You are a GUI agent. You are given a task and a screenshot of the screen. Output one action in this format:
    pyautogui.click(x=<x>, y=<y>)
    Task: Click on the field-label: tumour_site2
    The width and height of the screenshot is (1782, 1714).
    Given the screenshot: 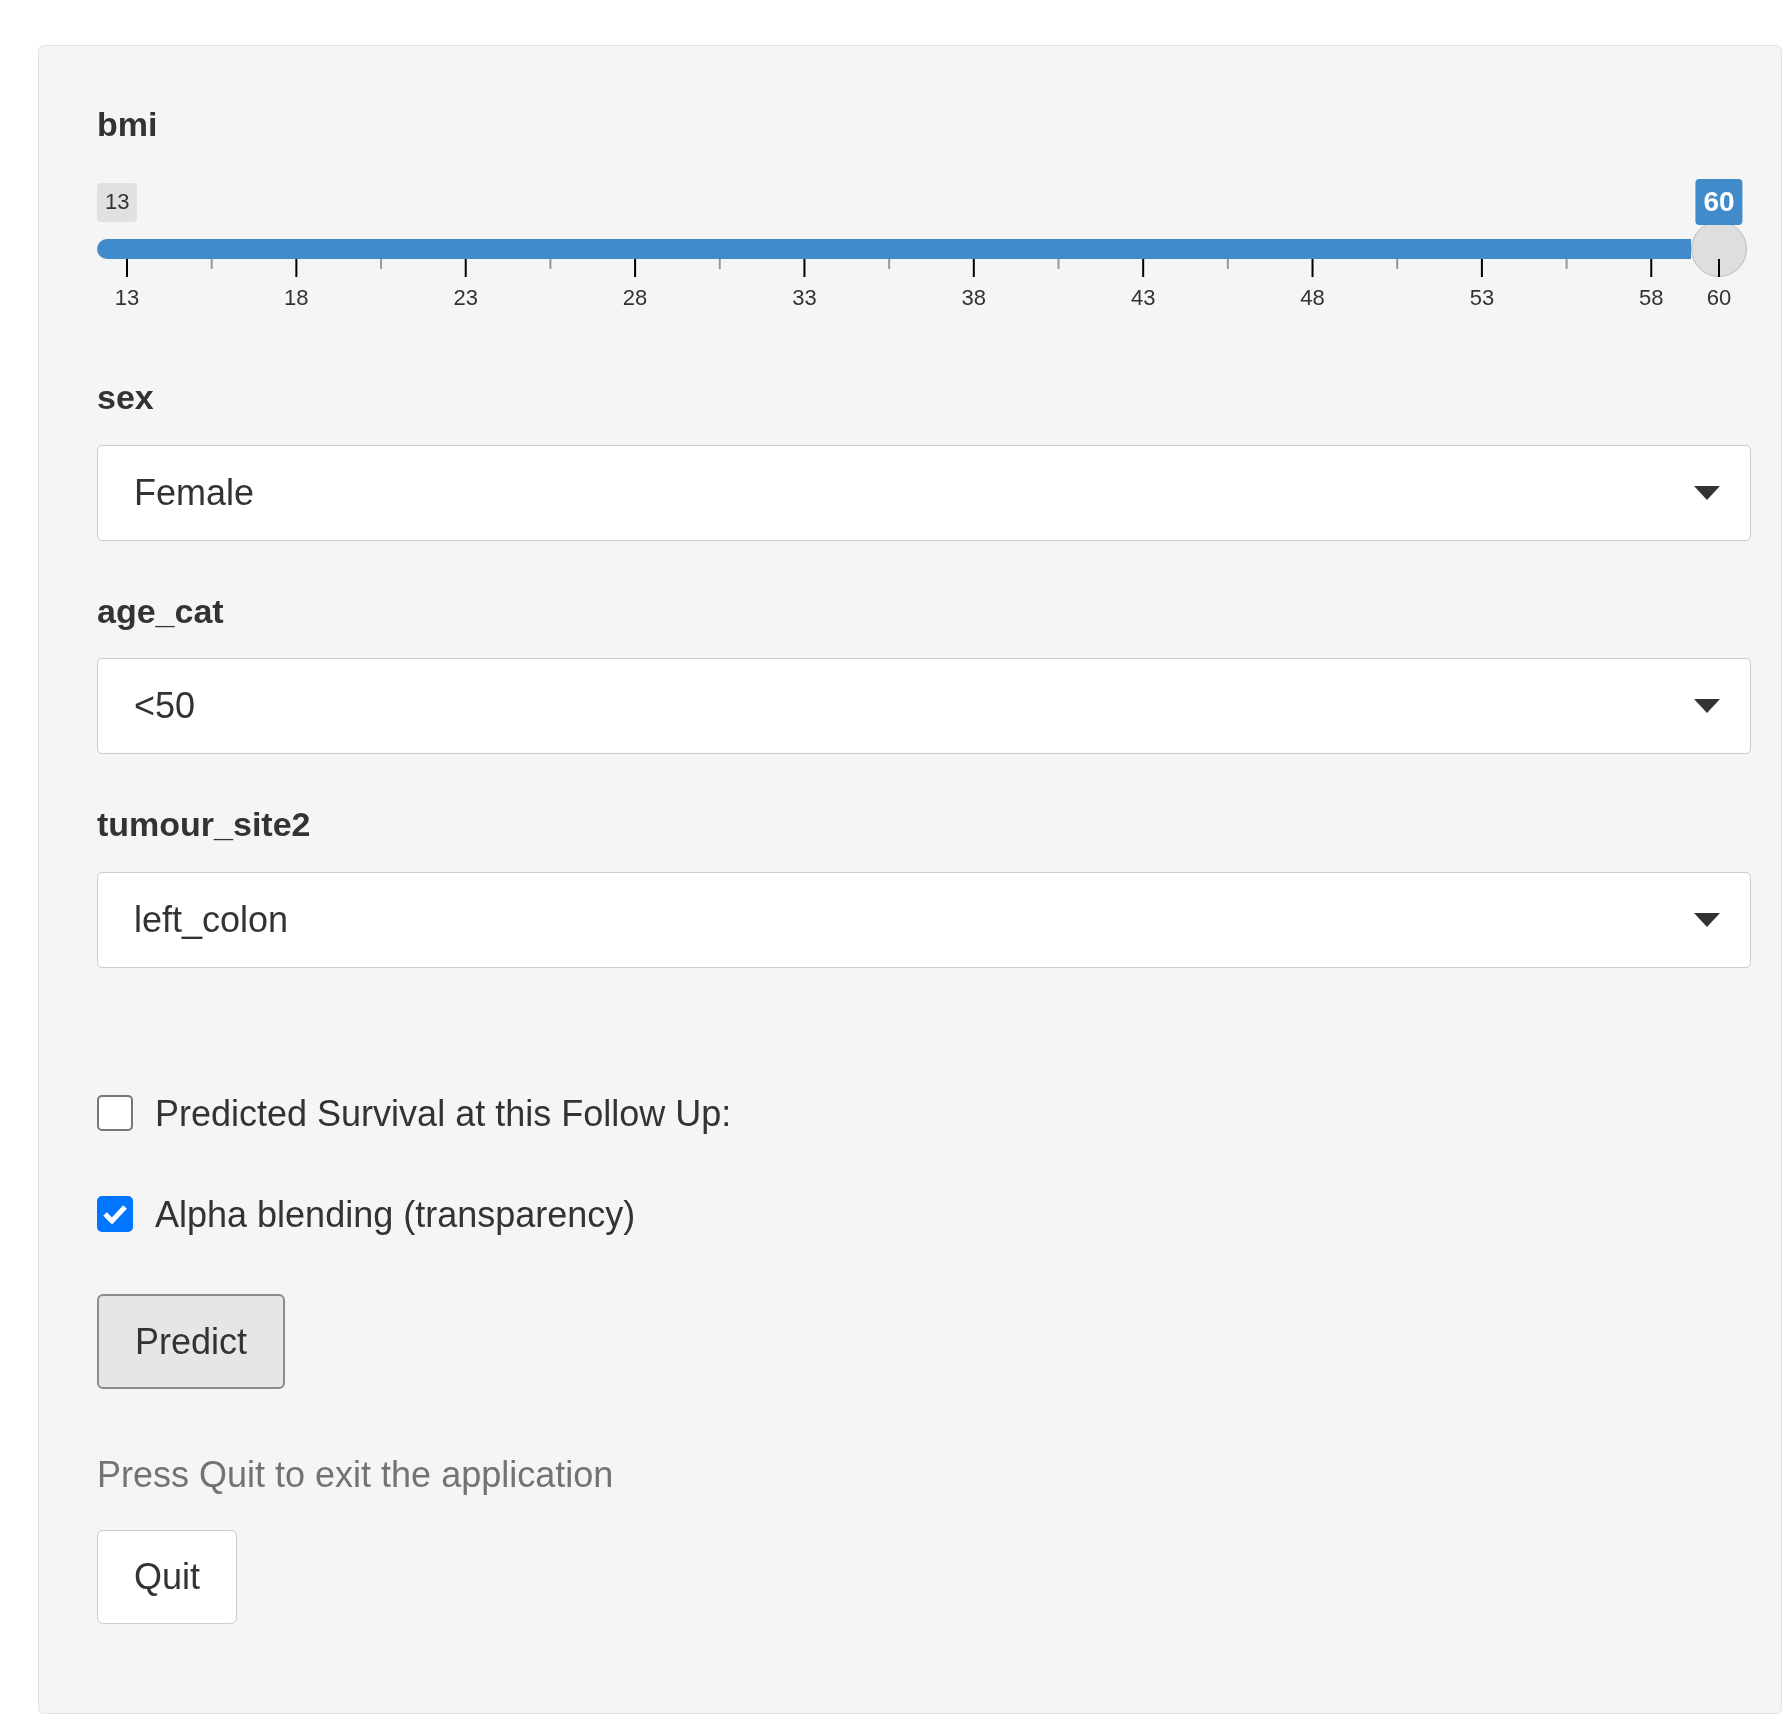 What is the action you would take?
    pyautogui.click(x=204, y=825)
    